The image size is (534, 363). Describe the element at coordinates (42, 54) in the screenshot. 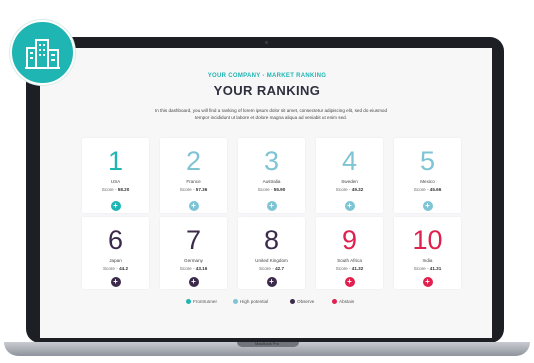

I see `buildings-icon` at that location.